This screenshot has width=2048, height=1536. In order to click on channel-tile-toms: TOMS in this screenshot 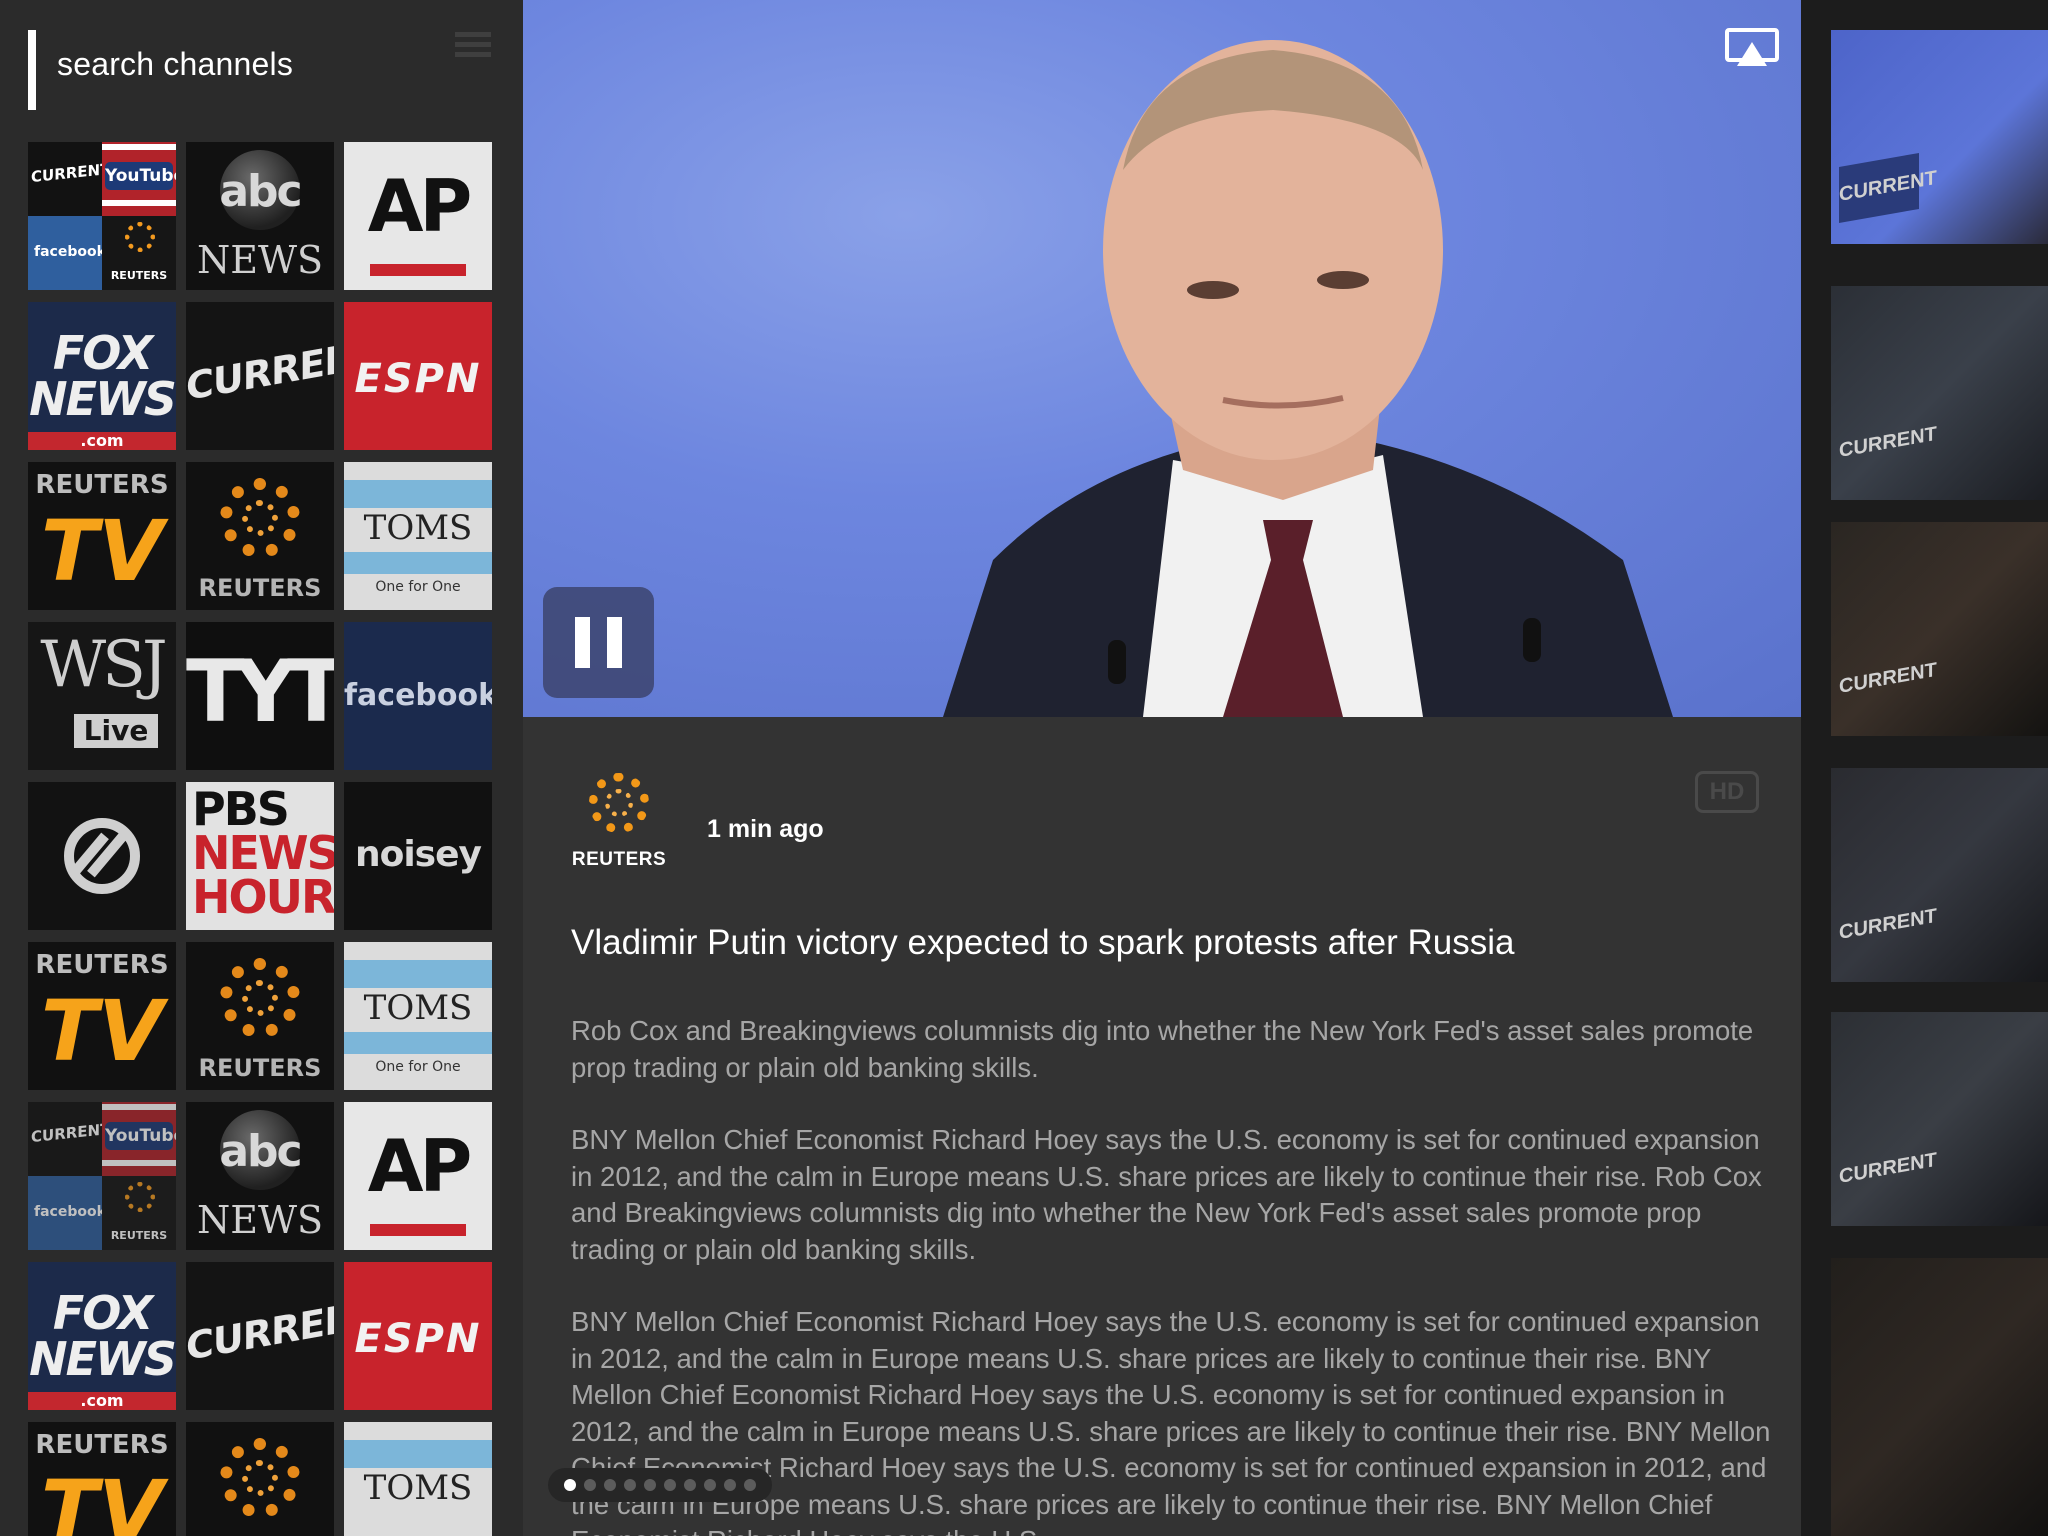, I will do `click(418, 1479)`.